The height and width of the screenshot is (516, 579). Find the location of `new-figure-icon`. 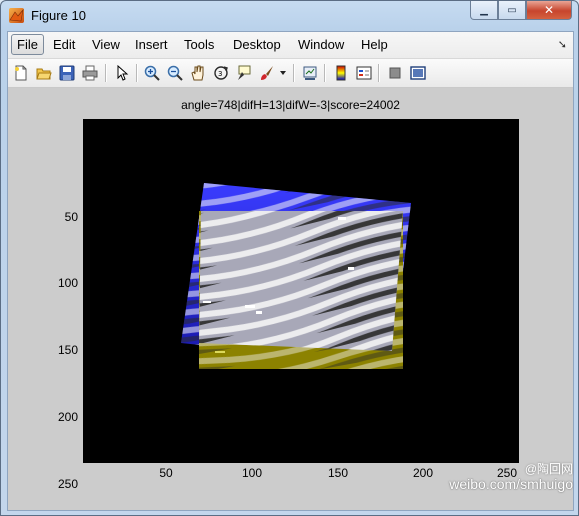

new-figure-icon is located at coordinates (21, 73).